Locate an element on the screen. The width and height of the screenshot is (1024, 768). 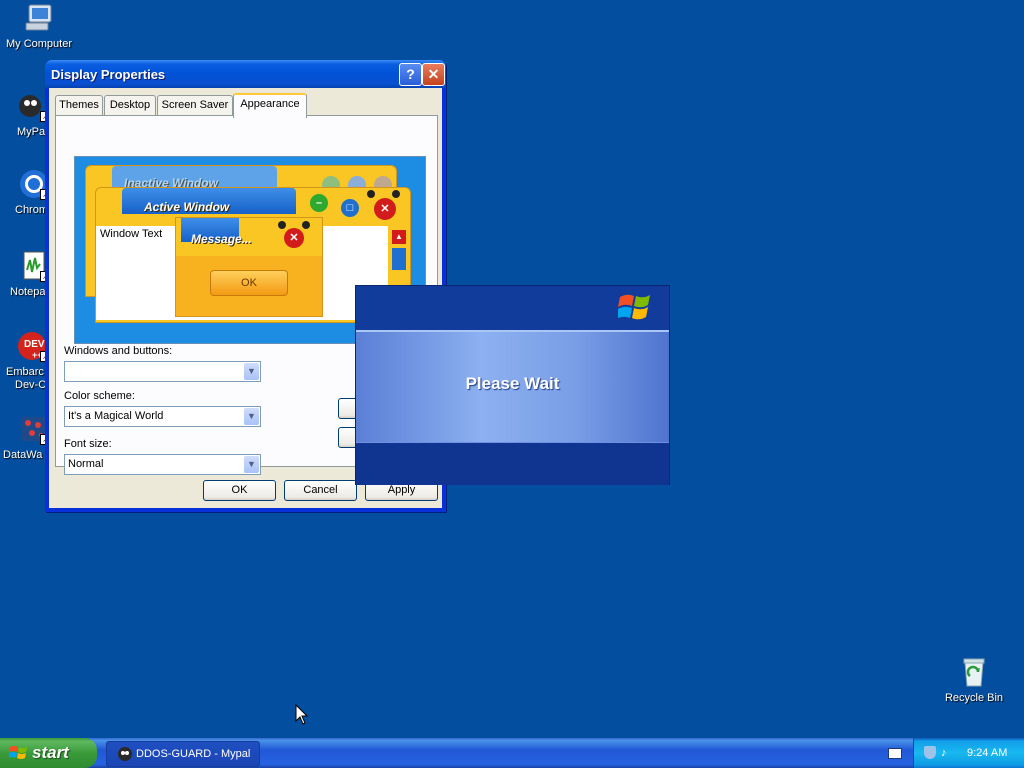
tab-desktop: Desktop is located at coordinates (130, 105).